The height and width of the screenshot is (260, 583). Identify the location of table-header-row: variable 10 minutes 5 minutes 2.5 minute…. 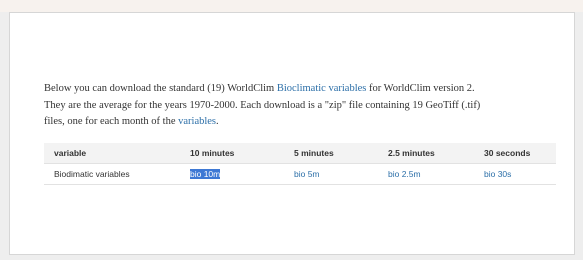
(300, 153).